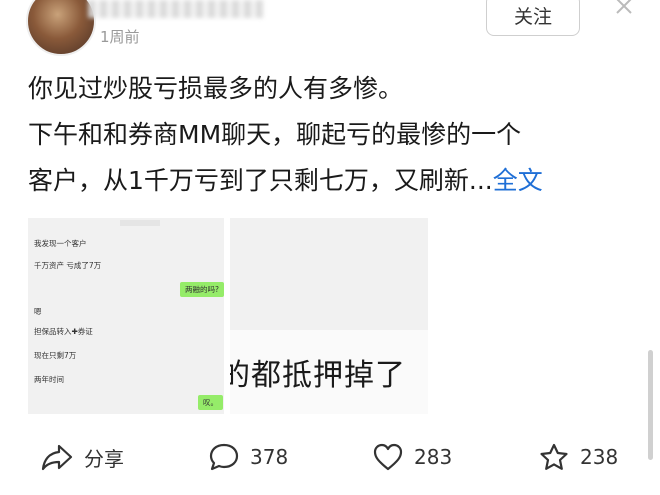 The width and height of the screenshot is (660, 495). What do you see at coordinates (650, 405) in the screenshot?
I see `scrollbar` at bounding box center [650, 405].